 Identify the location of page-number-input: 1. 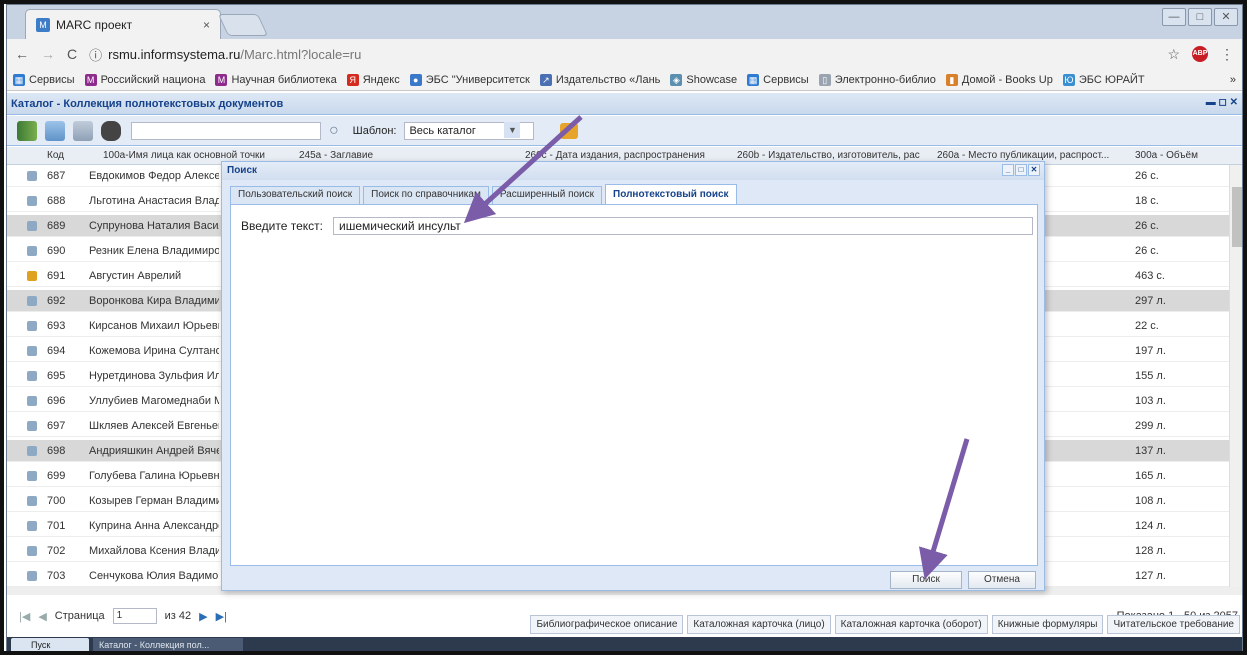
(134, 616).